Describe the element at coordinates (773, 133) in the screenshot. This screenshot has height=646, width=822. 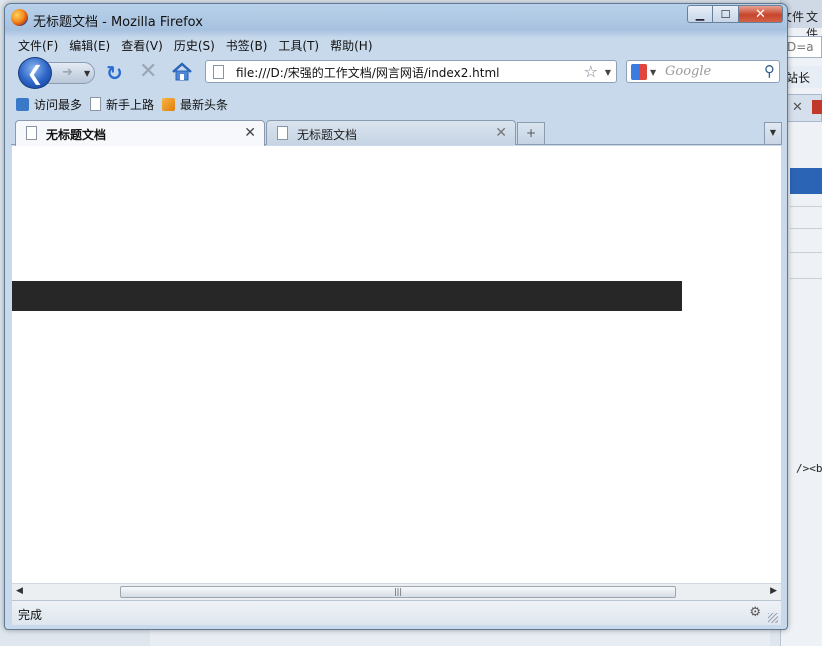
I see `list-all-tabs-button: ▼` at that location.